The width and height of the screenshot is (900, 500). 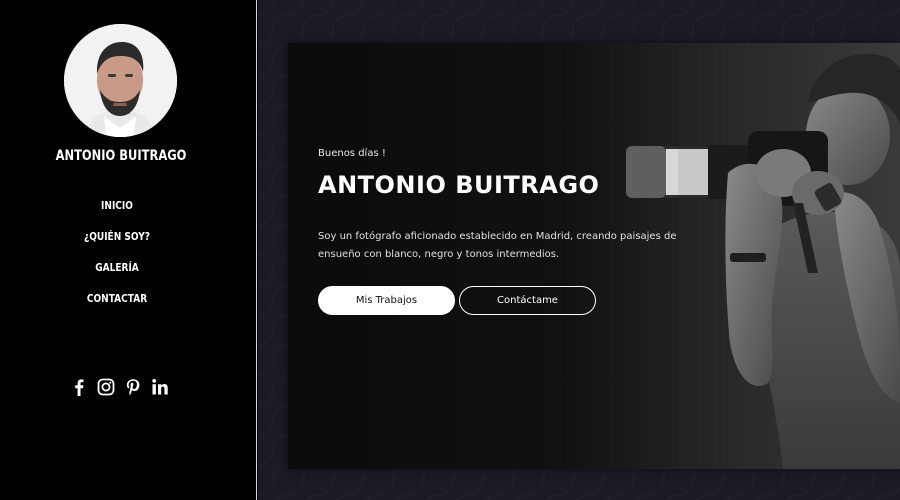 What do you see at coordinates (527, 300) in the screenshot?
I see `contact-me-button: Contáctame` at bounding box center [527, 300].